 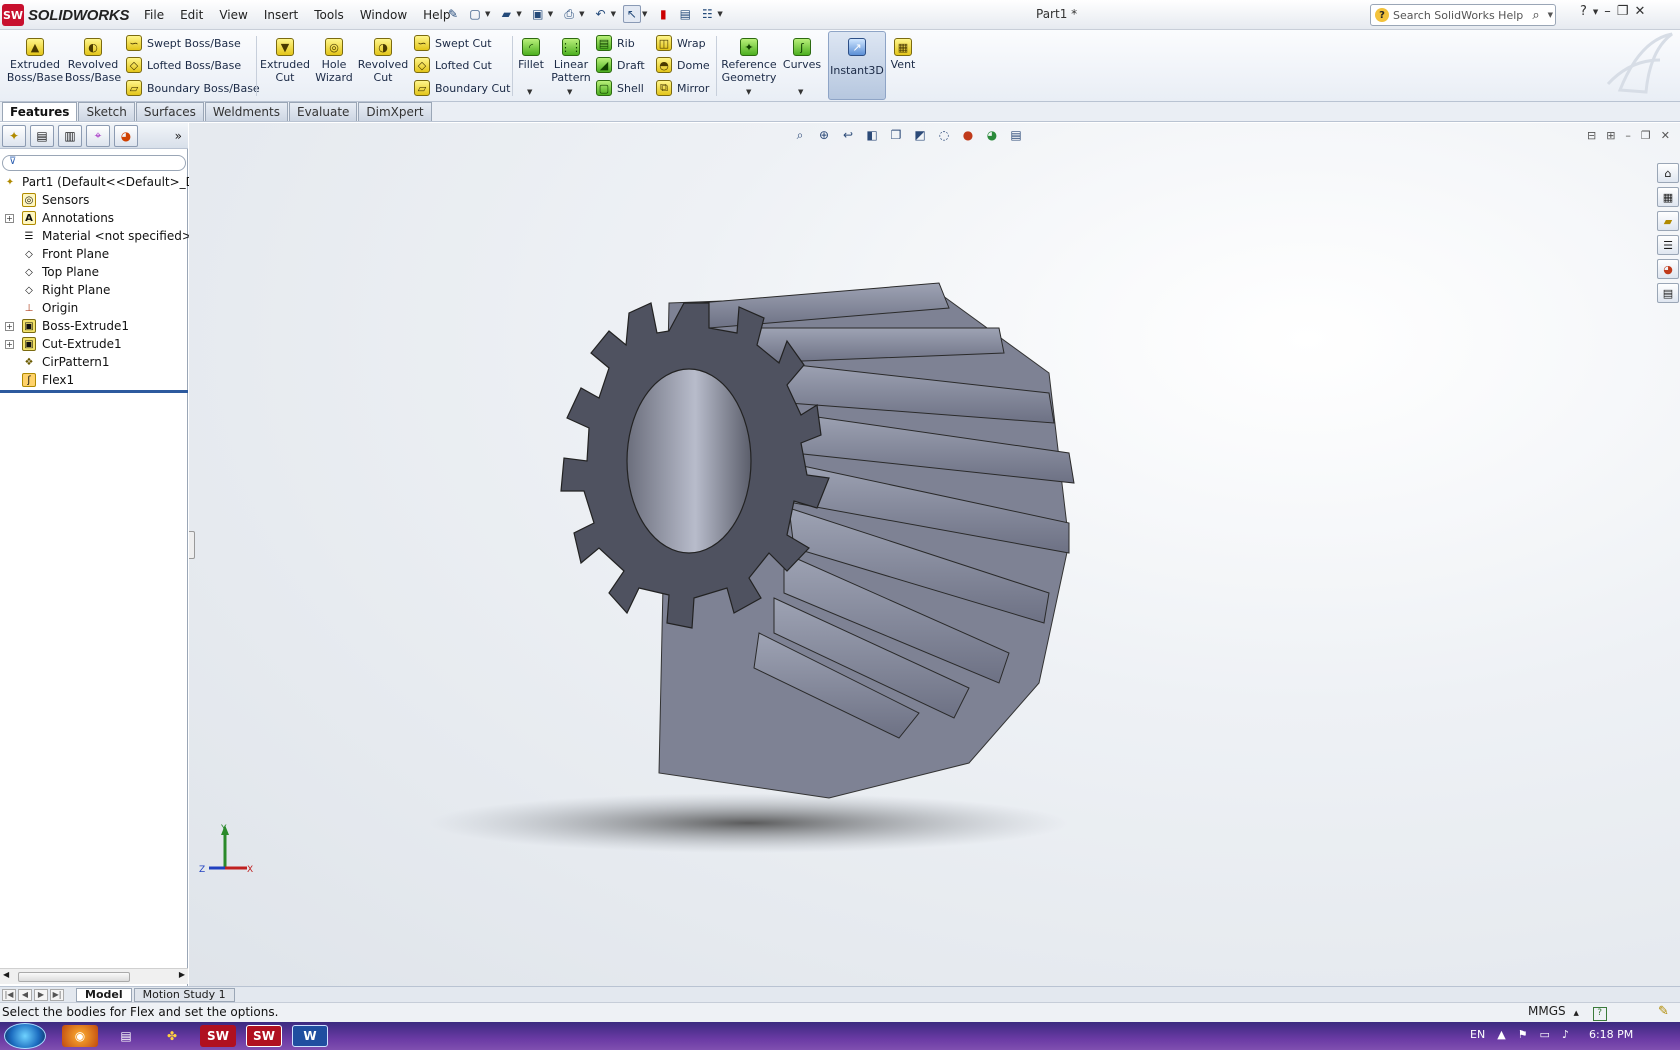 What do you see at coordinates (94, 308) in the screenshot?
I see `tree-item-origin: ⊥ Origin` at bounding box center [94, 308].